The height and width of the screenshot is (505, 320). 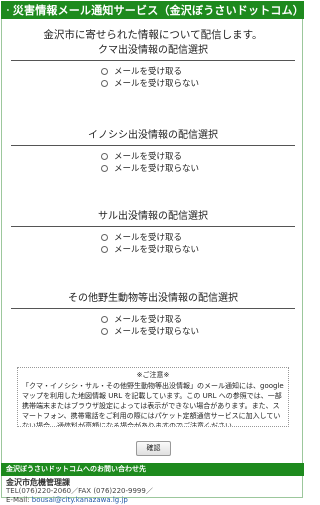 I want to click on email-link: bousai@city.kanazawa.lg.jp, so click(x=80, y=500).